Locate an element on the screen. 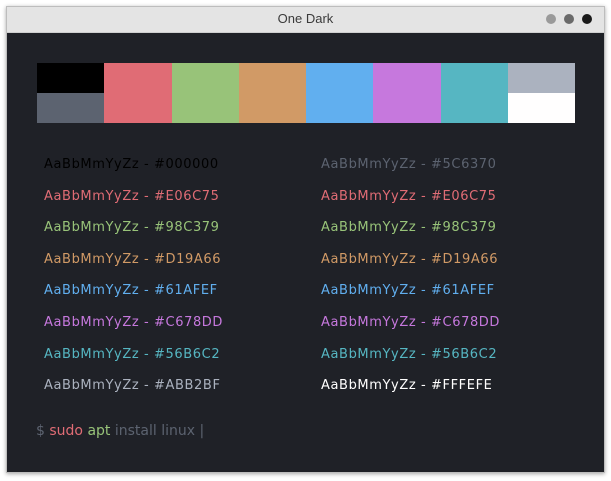 This screenshot has width=611, height=481. minimize-button is located at coordinates (551, 19).